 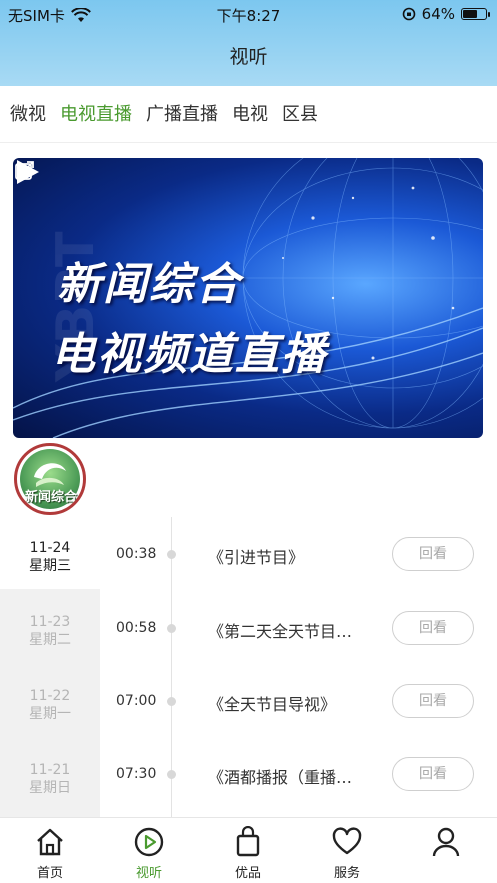 I want to click on heart-icon, so click(x=347, y=841).